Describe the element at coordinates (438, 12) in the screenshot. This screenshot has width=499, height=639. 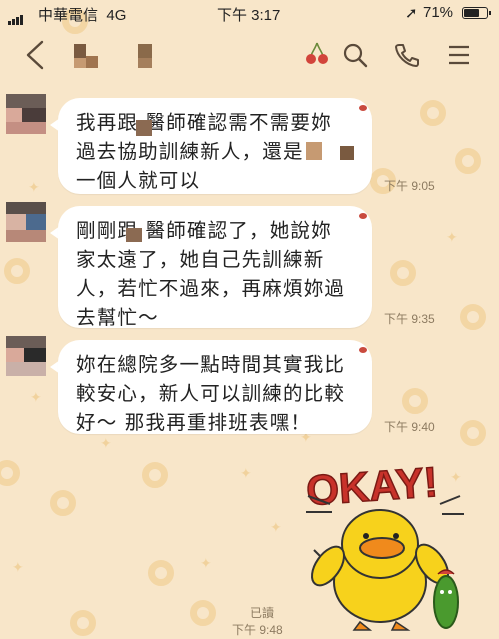
I see `battery-percent: 71%` at that location.